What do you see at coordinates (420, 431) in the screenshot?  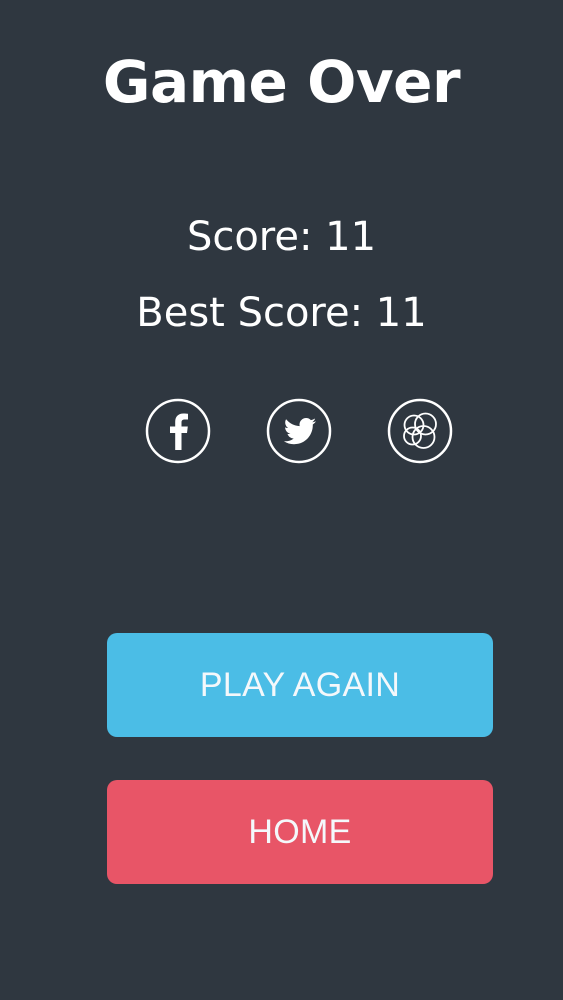 I see `game-center-icon` at bounding box center [420, 431].